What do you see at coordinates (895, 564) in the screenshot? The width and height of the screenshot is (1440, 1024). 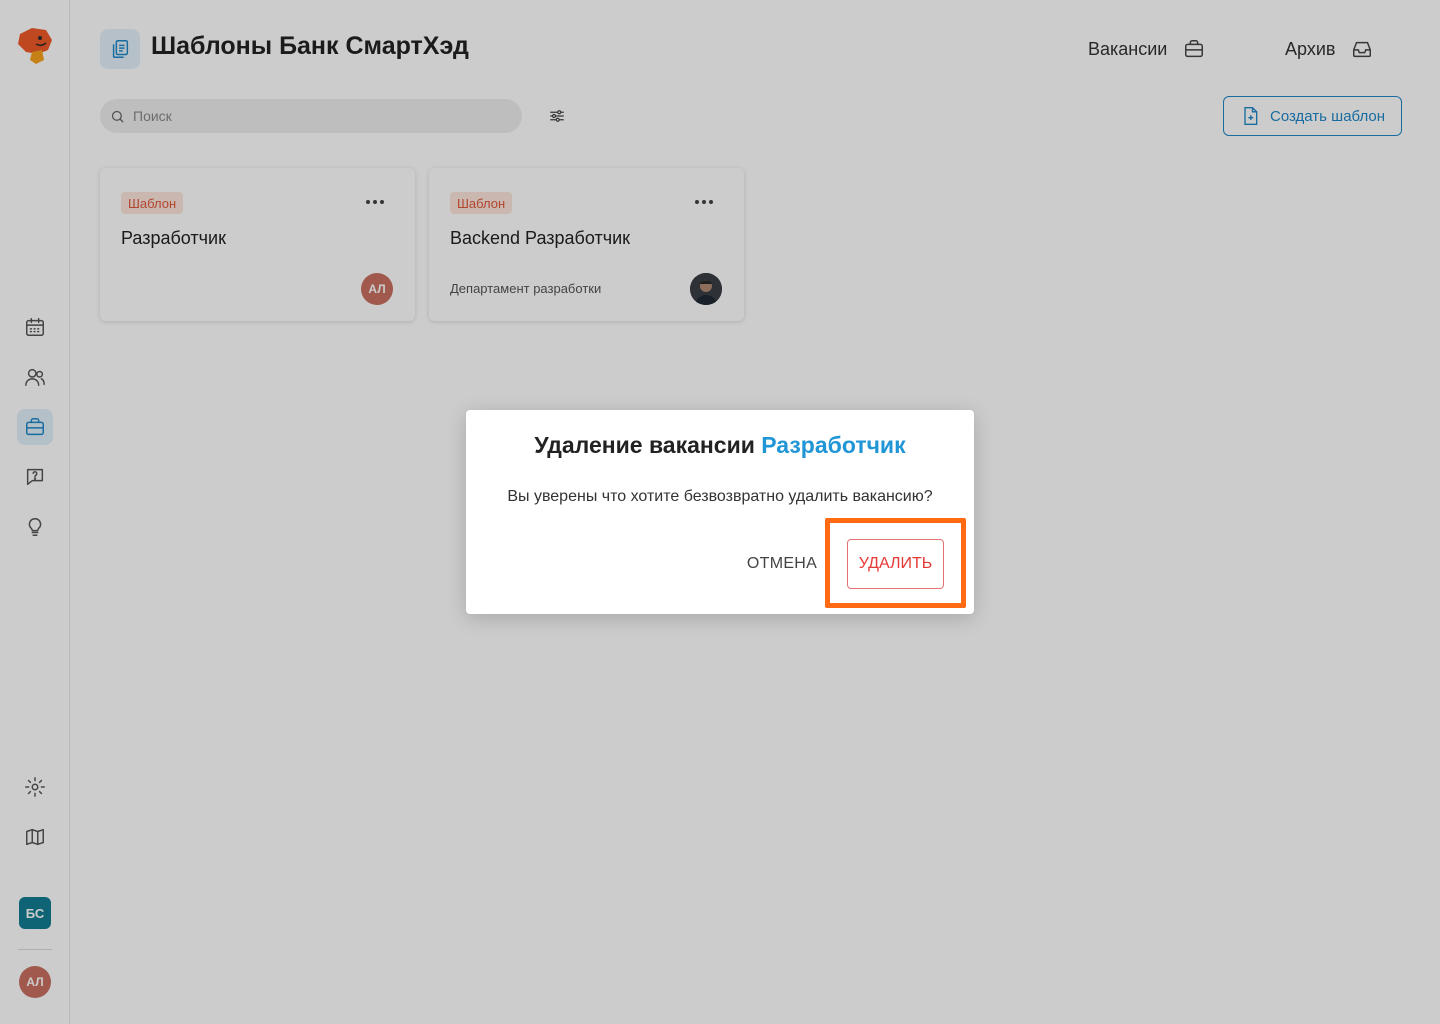 I see `delete-button: УДАЛИТЬ` at bounding box center [895, 564].